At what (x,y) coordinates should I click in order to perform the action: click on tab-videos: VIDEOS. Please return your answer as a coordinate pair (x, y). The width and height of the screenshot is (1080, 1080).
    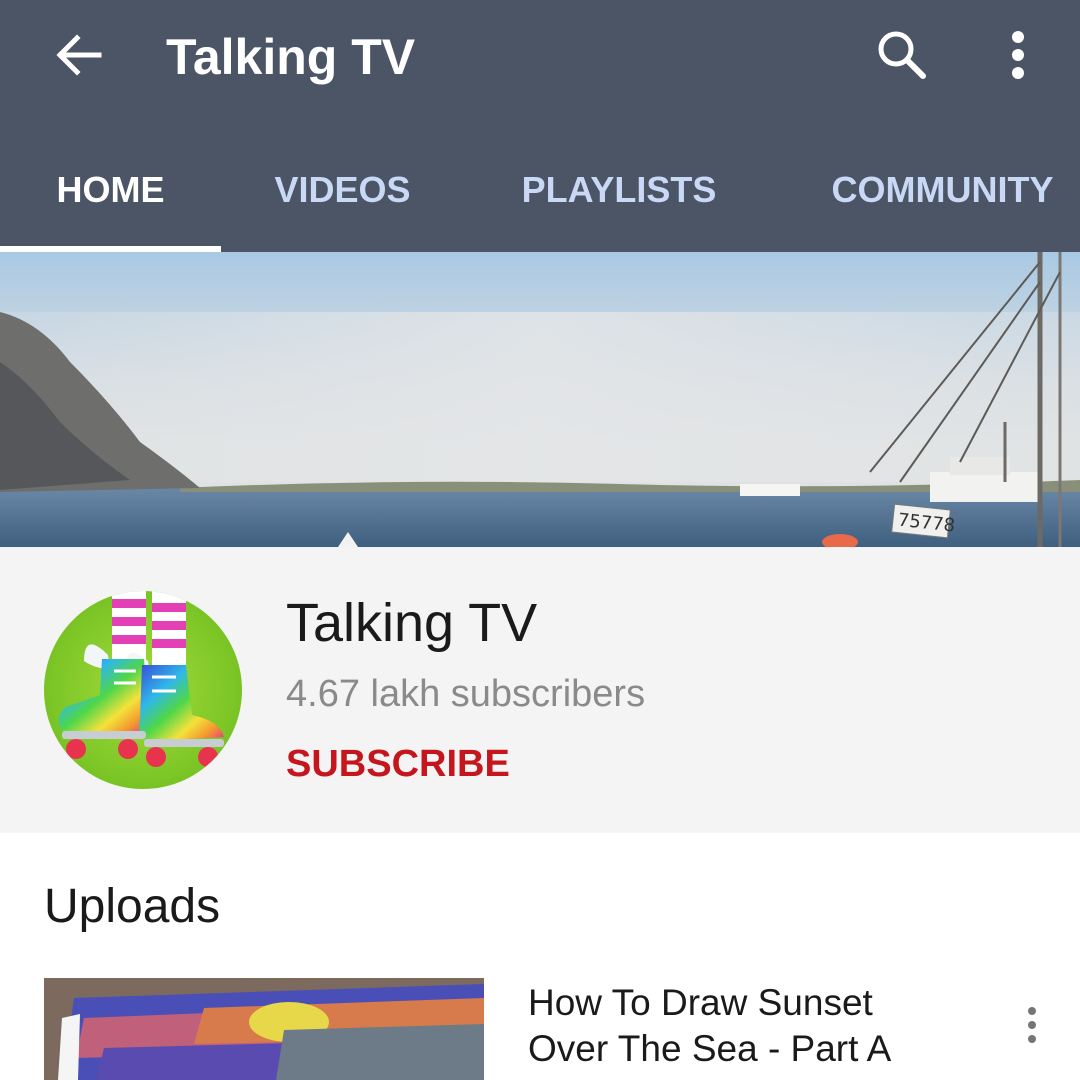
    Looking at the image, I should click on (342, 190).